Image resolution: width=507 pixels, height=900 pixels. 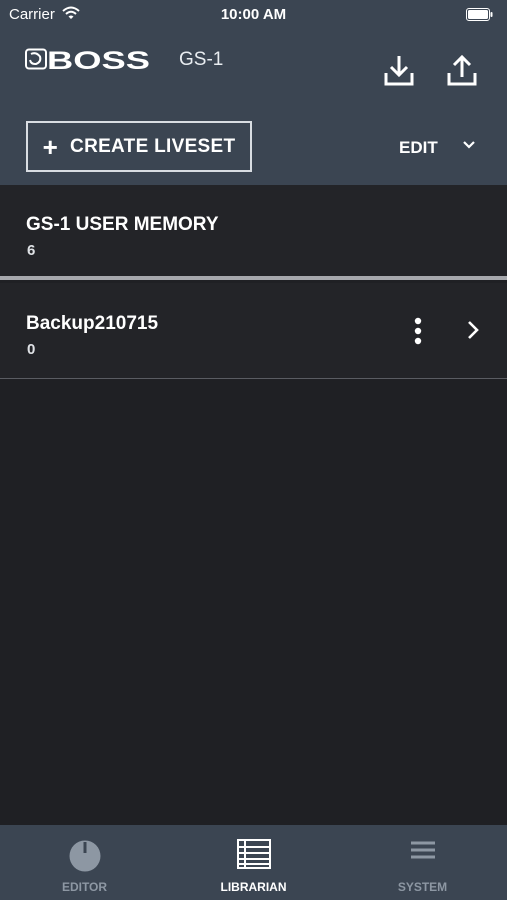 I want to click on status-bar: Carrier 10:00 AM, so click(x=253, y=15).